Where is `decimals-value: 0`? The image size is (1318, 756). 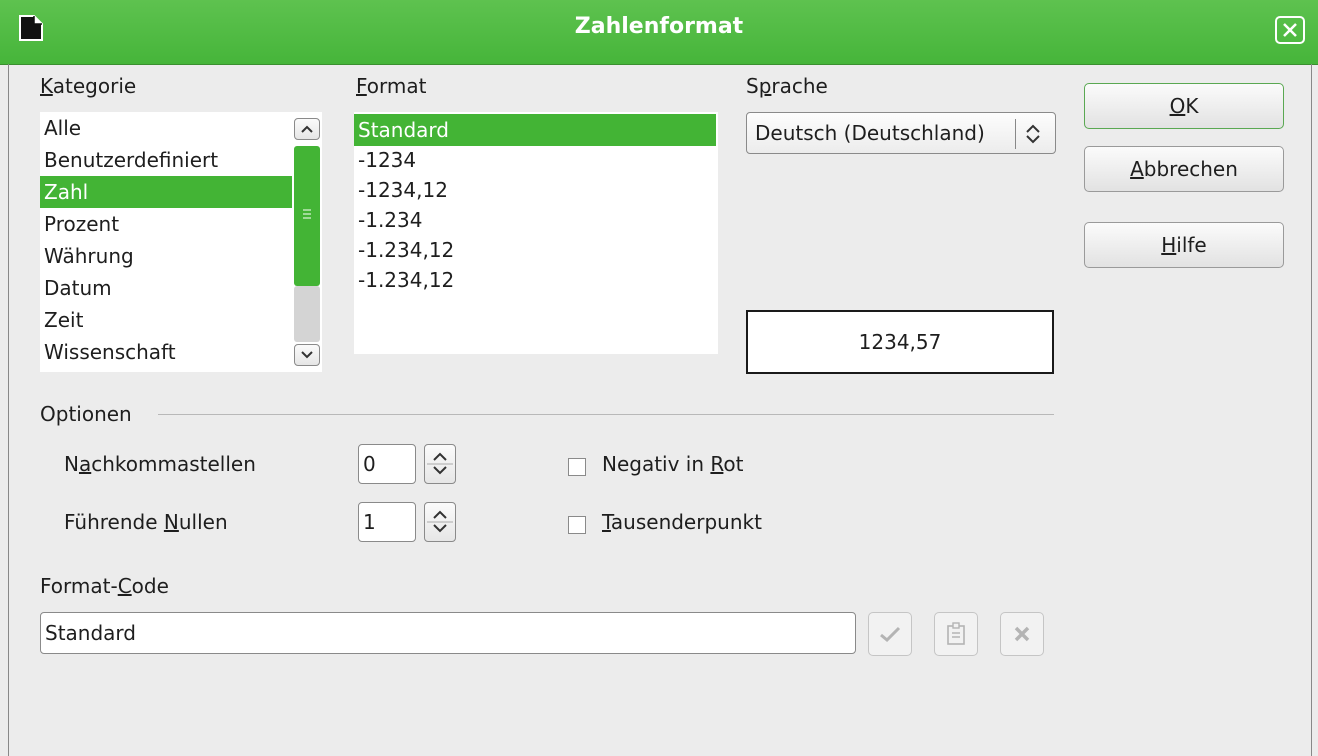
decimals-value: 0 is located at coordinates (369, 464).